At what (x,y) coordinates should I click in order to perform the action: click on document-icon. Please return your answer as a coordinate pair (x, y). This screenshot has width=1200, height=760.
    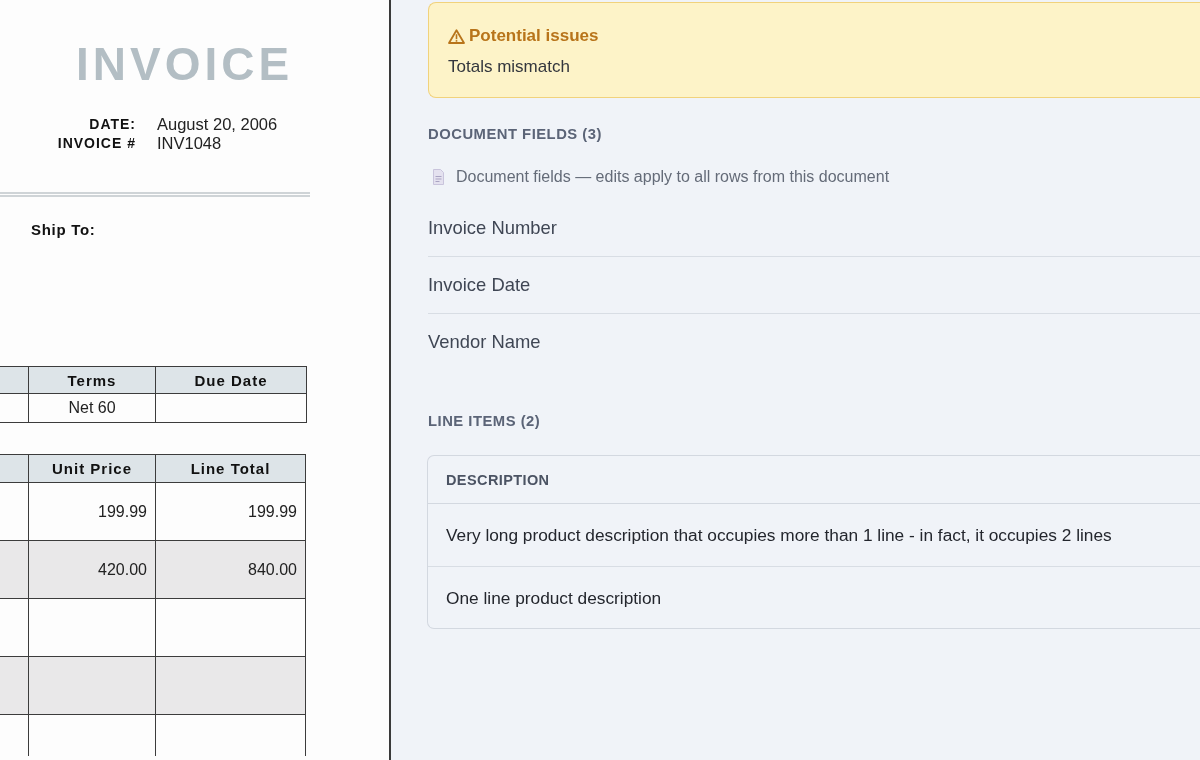
    Looking at the image, I should click on (438, 177).